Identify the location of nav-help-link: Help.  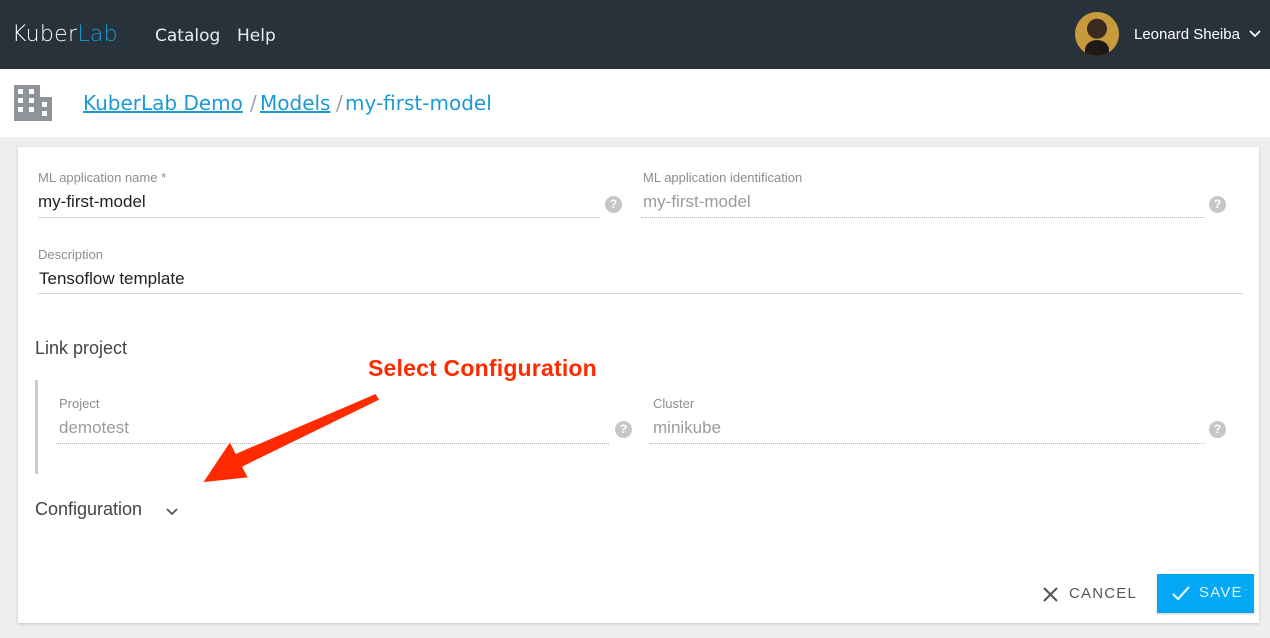
(256, 36).